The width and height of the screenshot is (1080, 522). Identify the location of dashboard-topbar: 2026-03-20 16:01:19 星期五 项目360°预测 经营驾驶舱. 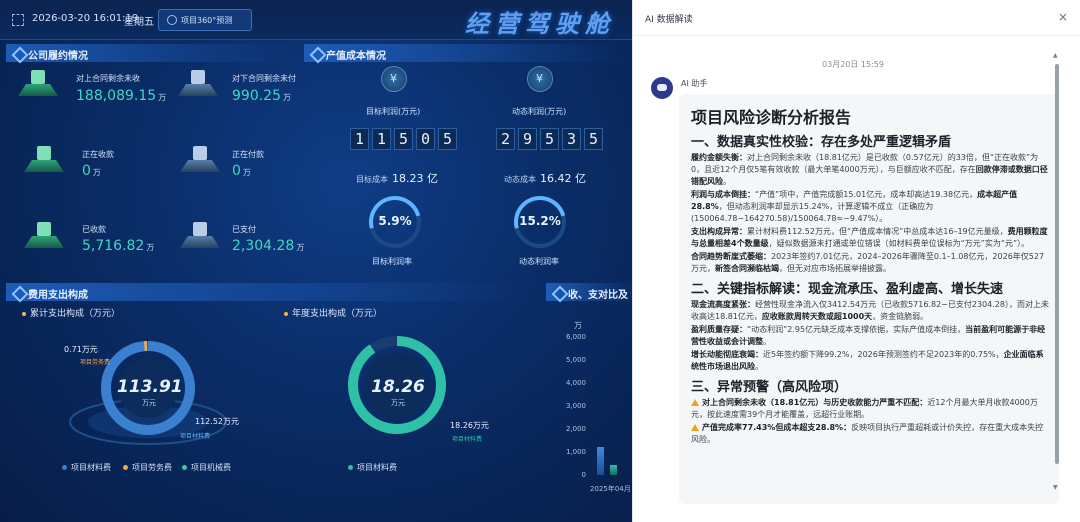
(316, 20).